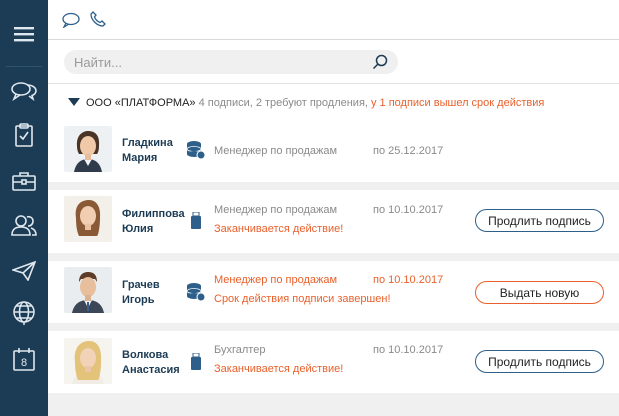 The width and height of the screenshot is (619, 416). I want to click on employee-last-name: Волкова, so click(145, 355).